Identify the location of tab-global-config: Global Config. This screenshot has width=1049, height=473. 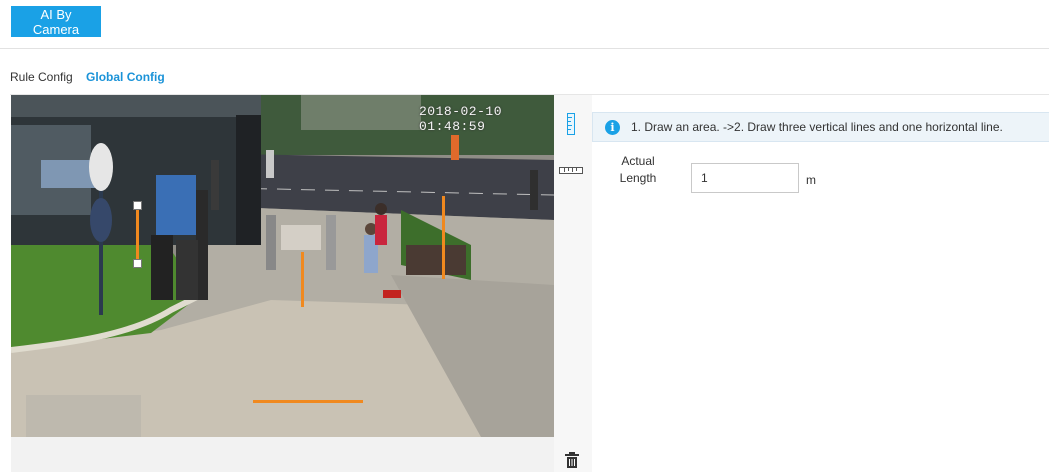
(125, 77).